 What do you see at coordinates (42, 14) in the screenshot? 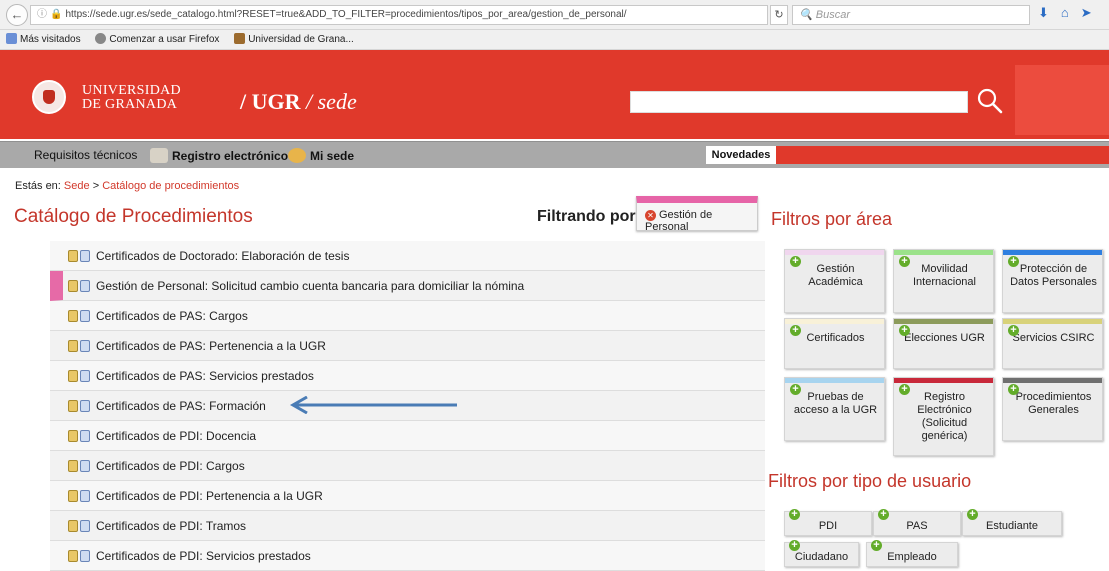
I see `info-icon: ⓘ` at bounding box center [42, 14].